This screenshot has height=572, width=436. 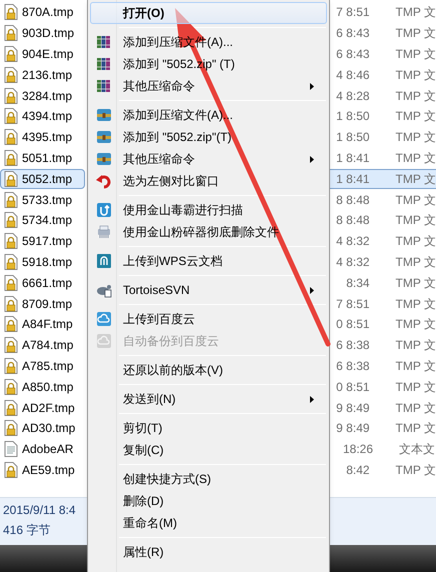 I want to click on file-name-cell: AD30.tmp, so click(x=42, y=428).